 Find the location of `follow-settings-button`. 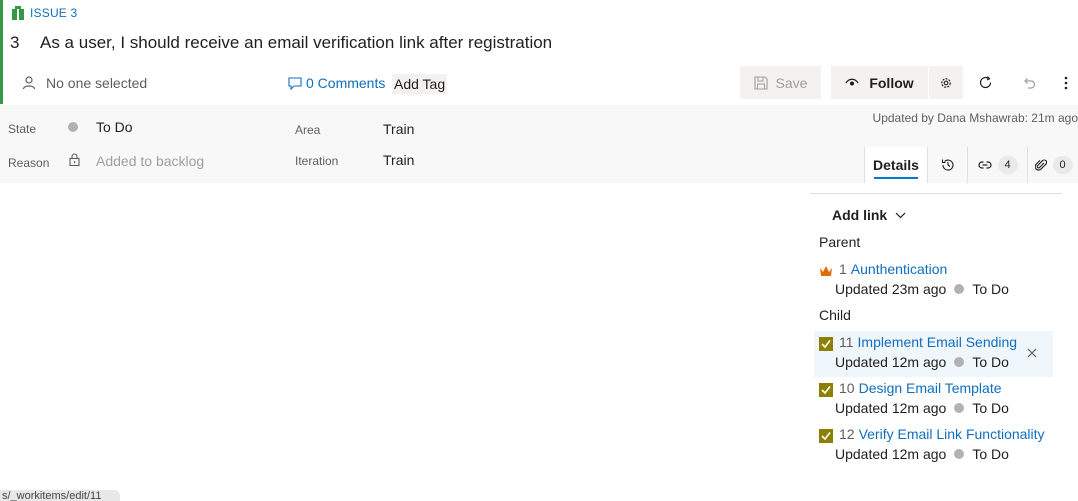

follow-settings-button is located at coordinates (946, 82).